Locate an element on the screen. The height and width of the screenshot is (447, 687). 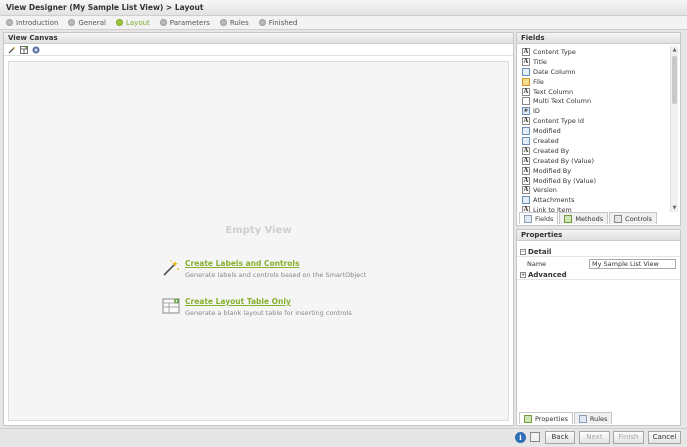
layout-table-large-icon is located at coordinates (171, 306).